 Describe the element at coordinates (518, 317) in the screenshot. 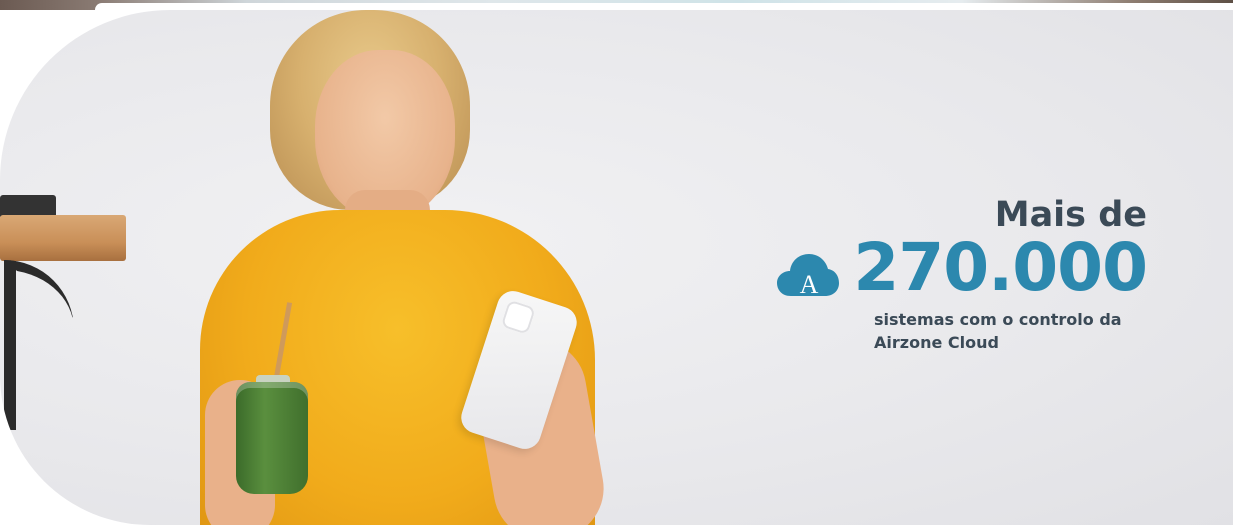

I see `phone-camera` at that location.